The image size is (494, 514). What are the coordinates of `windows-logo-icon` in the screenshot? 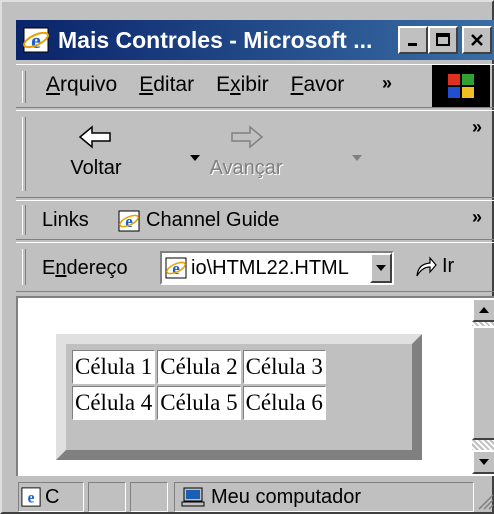 It's located at (461, 86).